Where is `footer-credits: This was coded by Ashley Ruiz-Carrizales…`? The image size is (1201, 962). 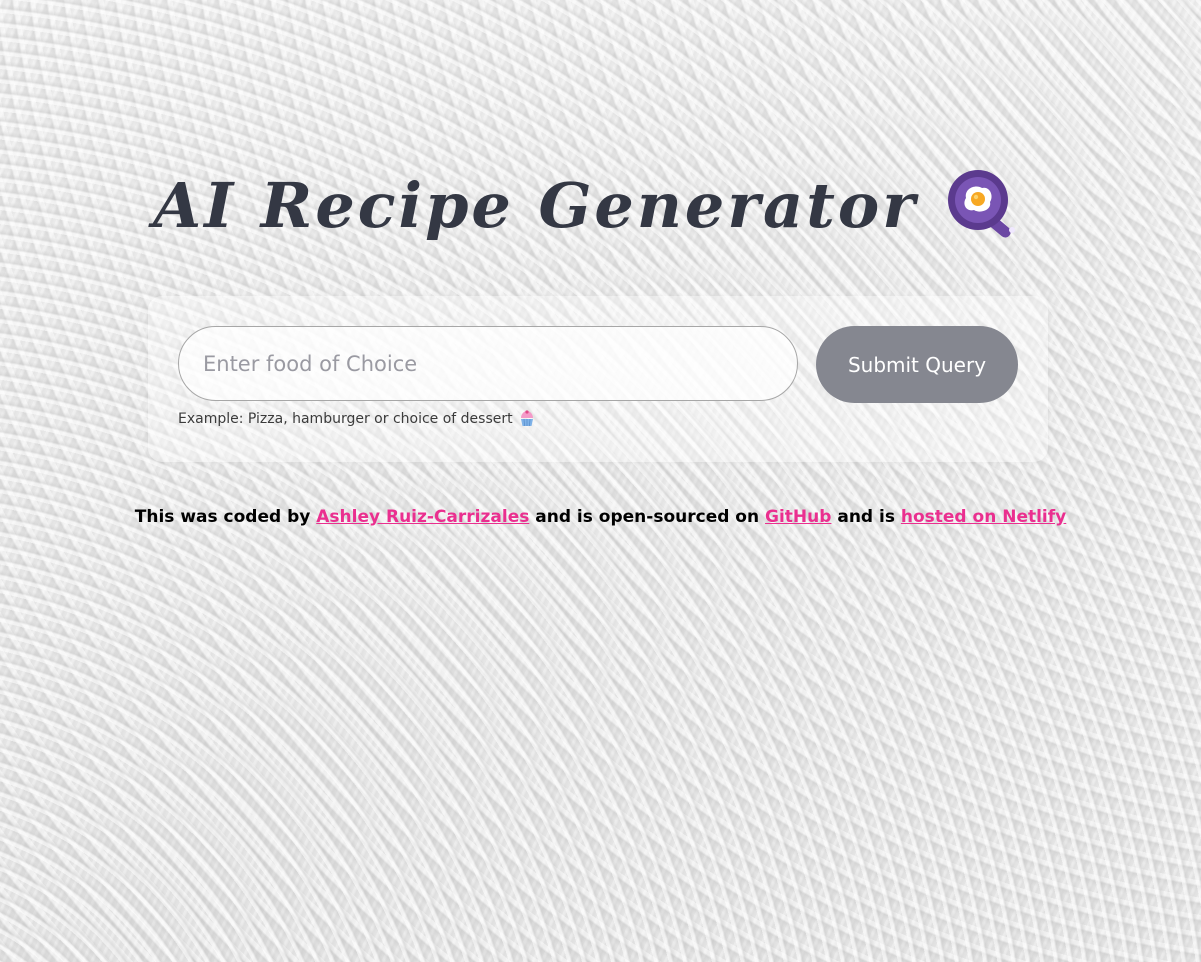 footer-credits: This was coded by Ashley Ruiz-Carrizales… is located at coordinates (600, 517).